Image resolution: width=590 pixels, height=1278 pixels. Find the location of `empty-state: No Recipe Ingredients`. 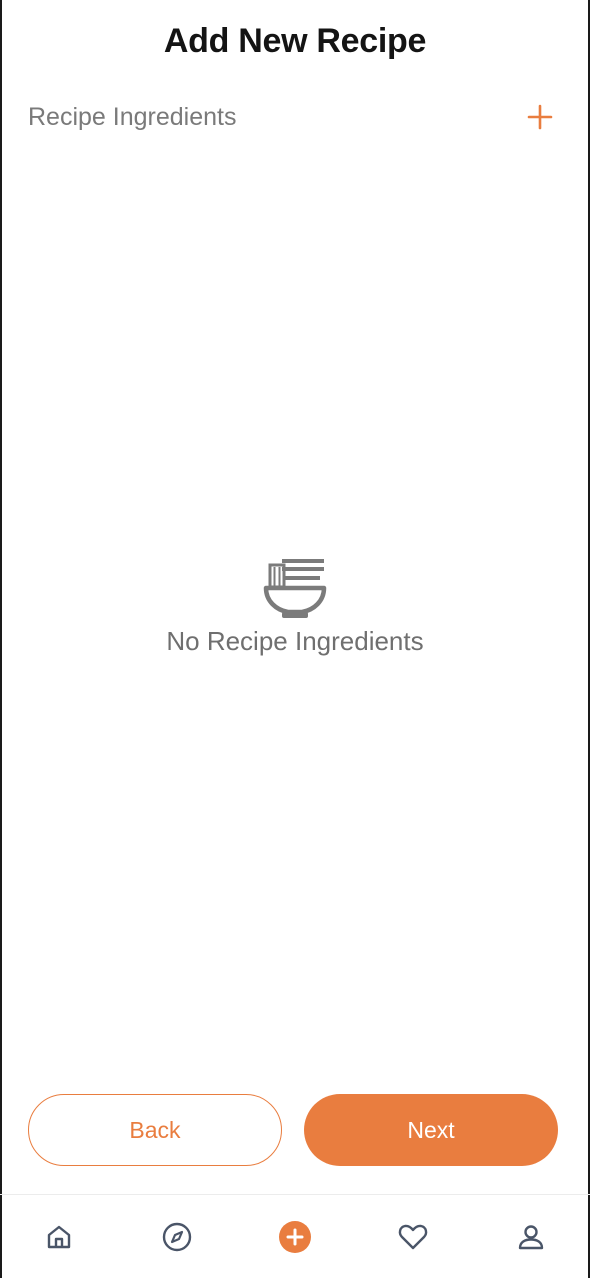

empty-state: No Recipe Ingredients is located at coordinates (295, 606).